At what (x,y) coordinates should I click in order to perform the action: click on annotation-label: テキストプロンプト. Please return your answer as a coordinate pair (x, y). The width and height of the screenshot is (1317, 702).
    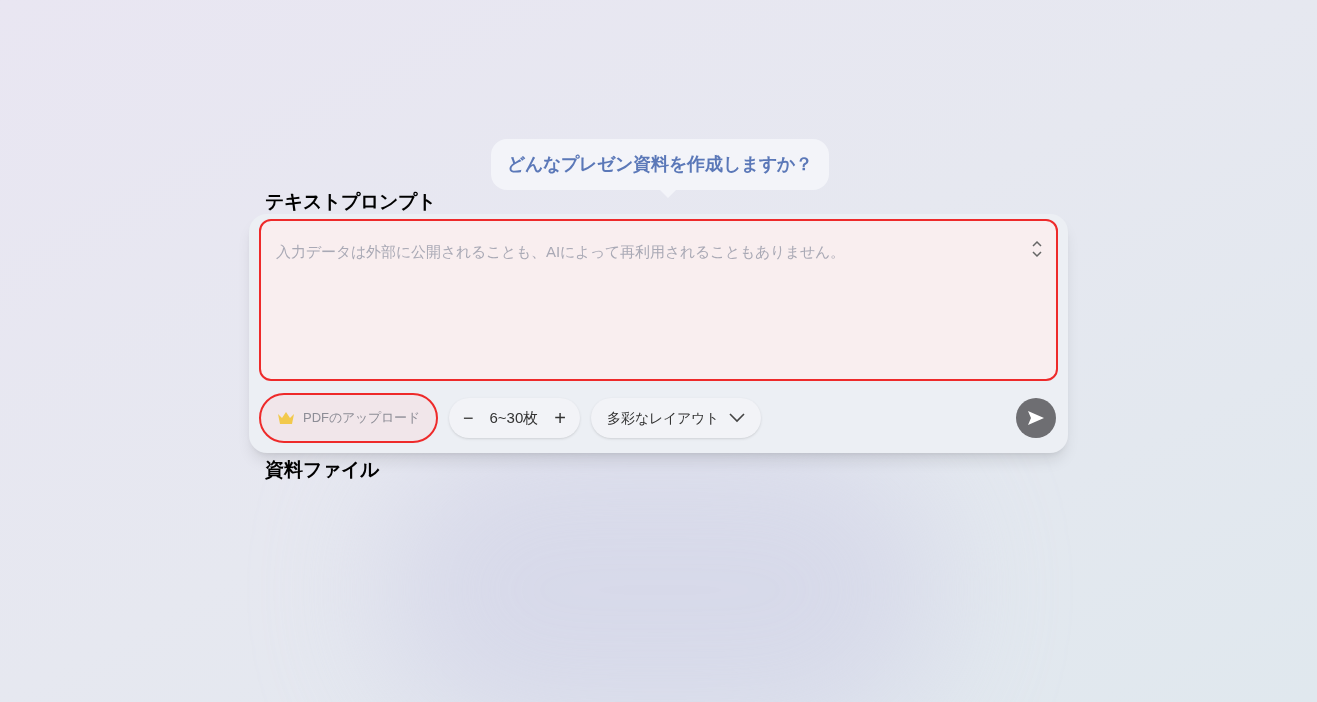
    Looking at the image, I should click on (350, 201).